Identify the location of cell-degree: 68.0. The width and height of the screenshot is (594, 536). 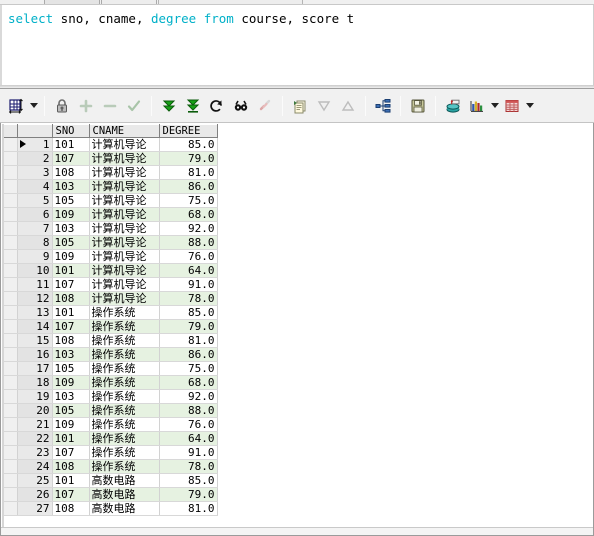
(188, 214).